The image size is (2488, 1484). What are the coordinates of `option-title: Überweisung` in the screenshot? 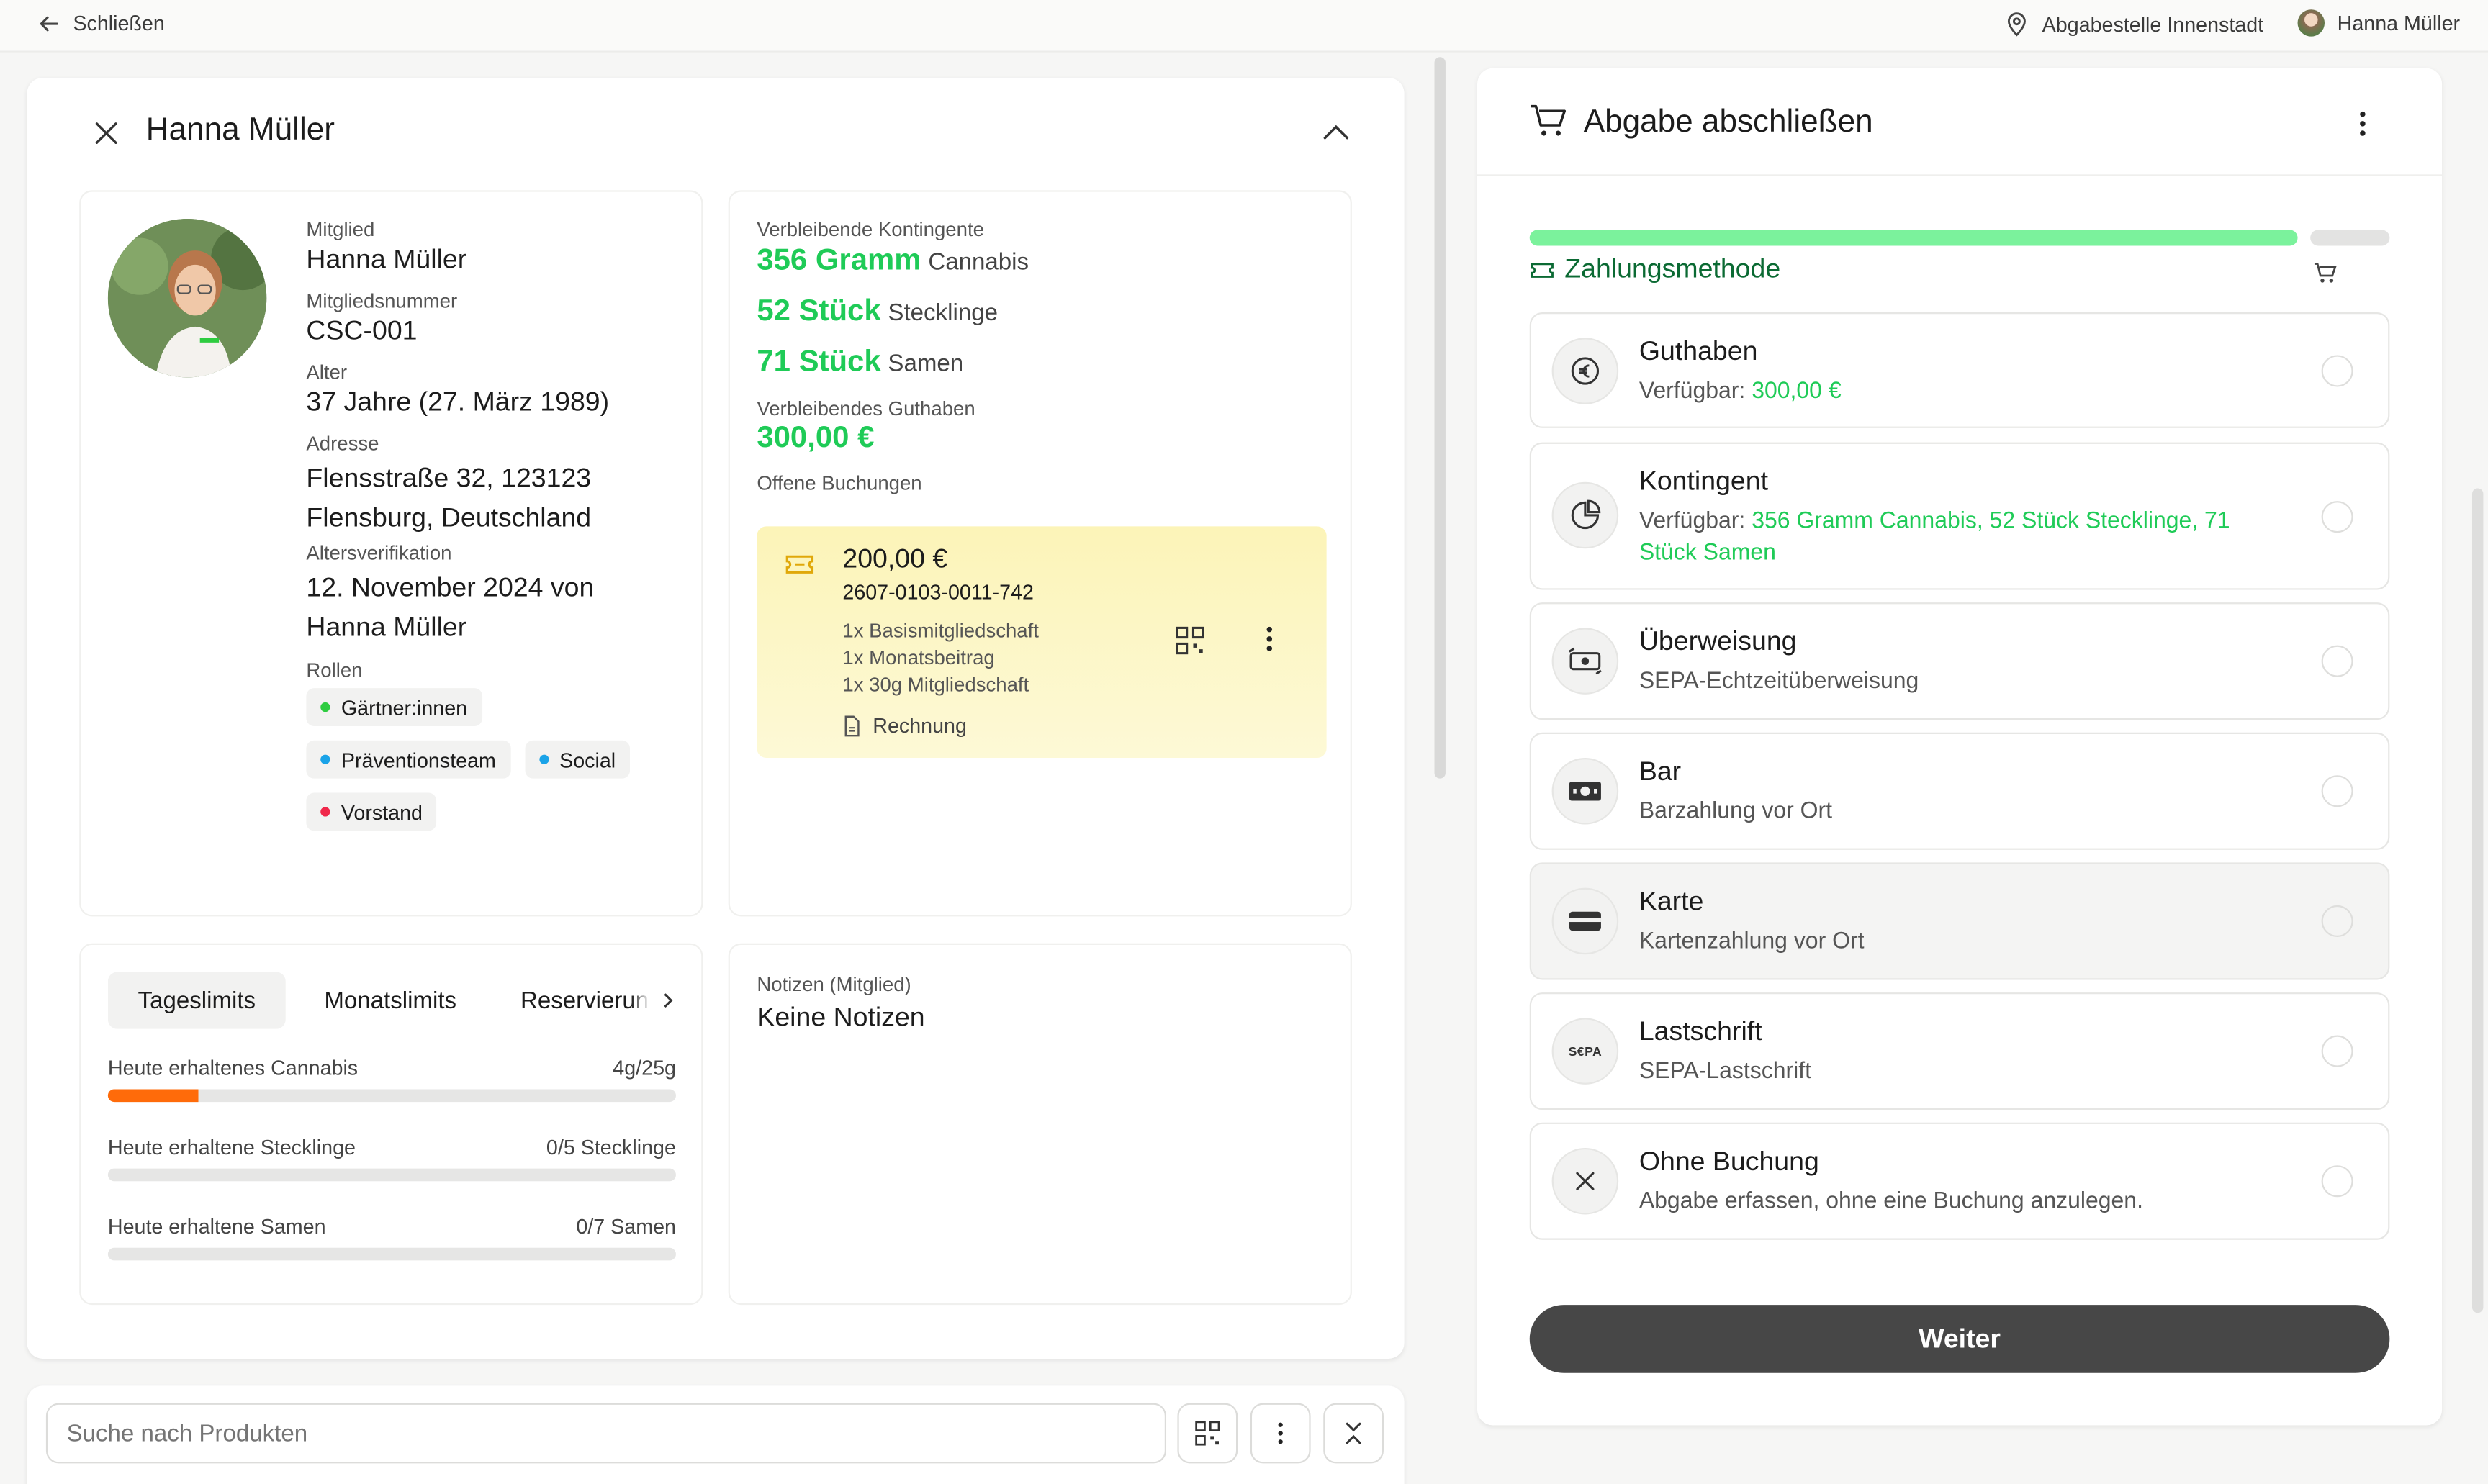 It's located at (1718, 641).